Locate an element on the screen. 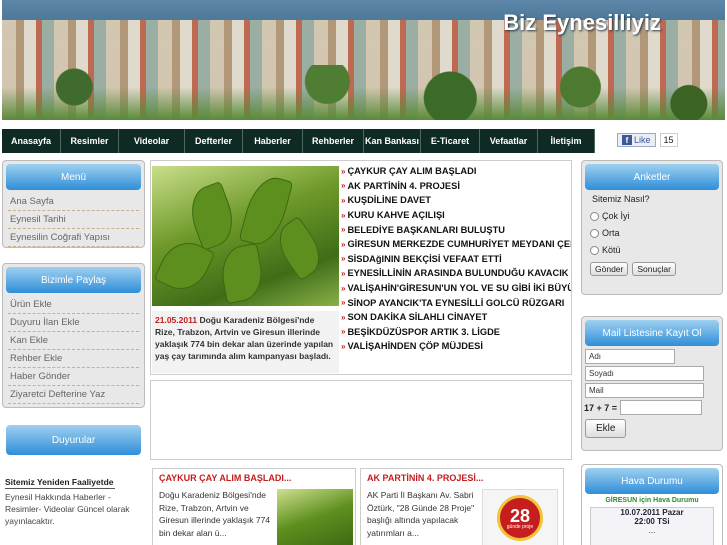 The width and height of the screenshot is (727, 545). sidebar-link: Duyuru İlan Ekle is located at coordinates (73, 323).